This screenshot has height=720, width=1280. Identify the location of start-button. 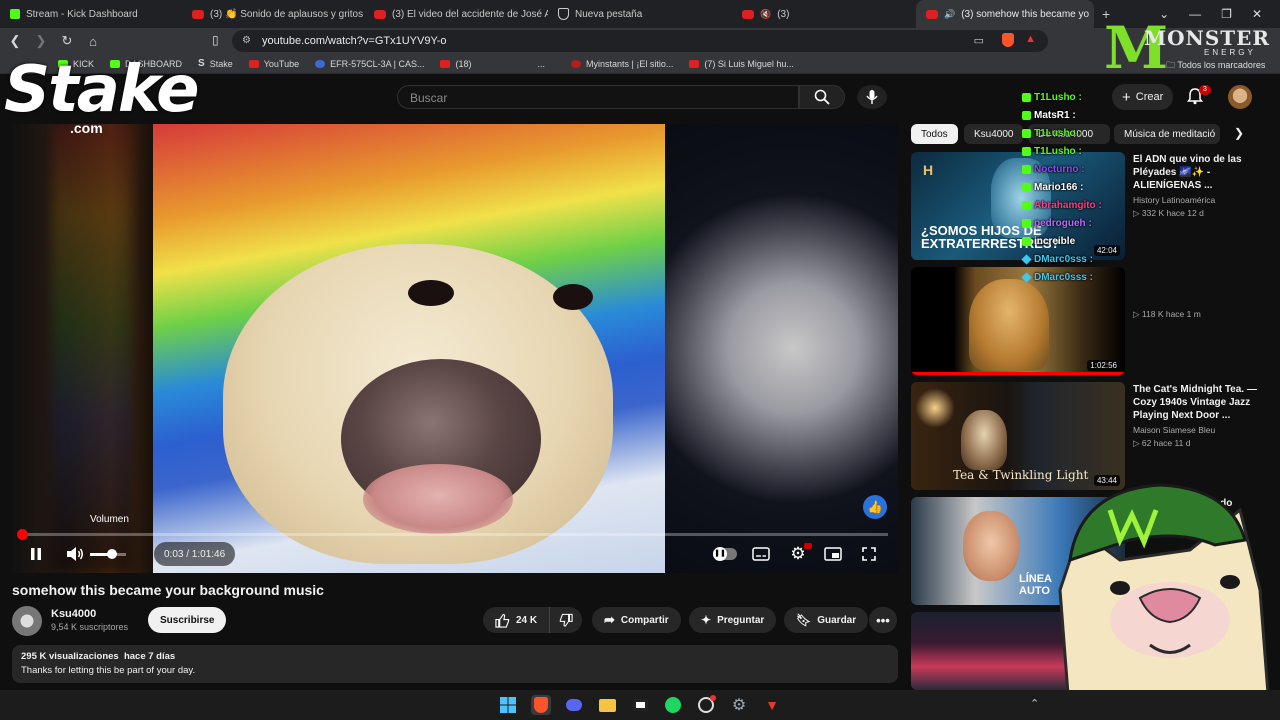
(508, 705).